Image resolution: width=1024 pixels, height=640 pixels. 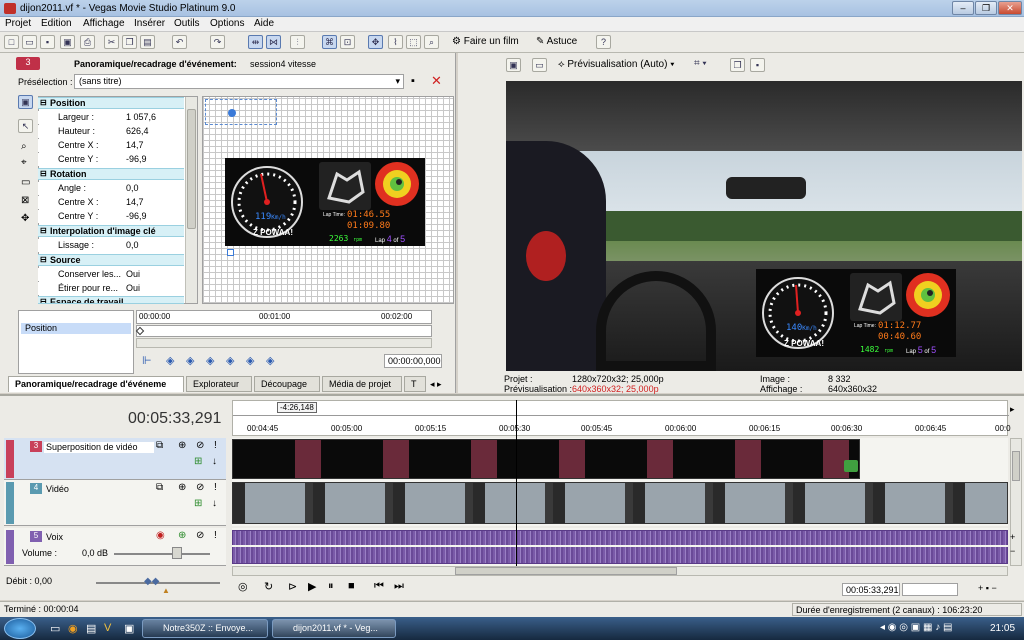 I want to click on go-to-start-icon: ⏮, so click(x=379, y=586).